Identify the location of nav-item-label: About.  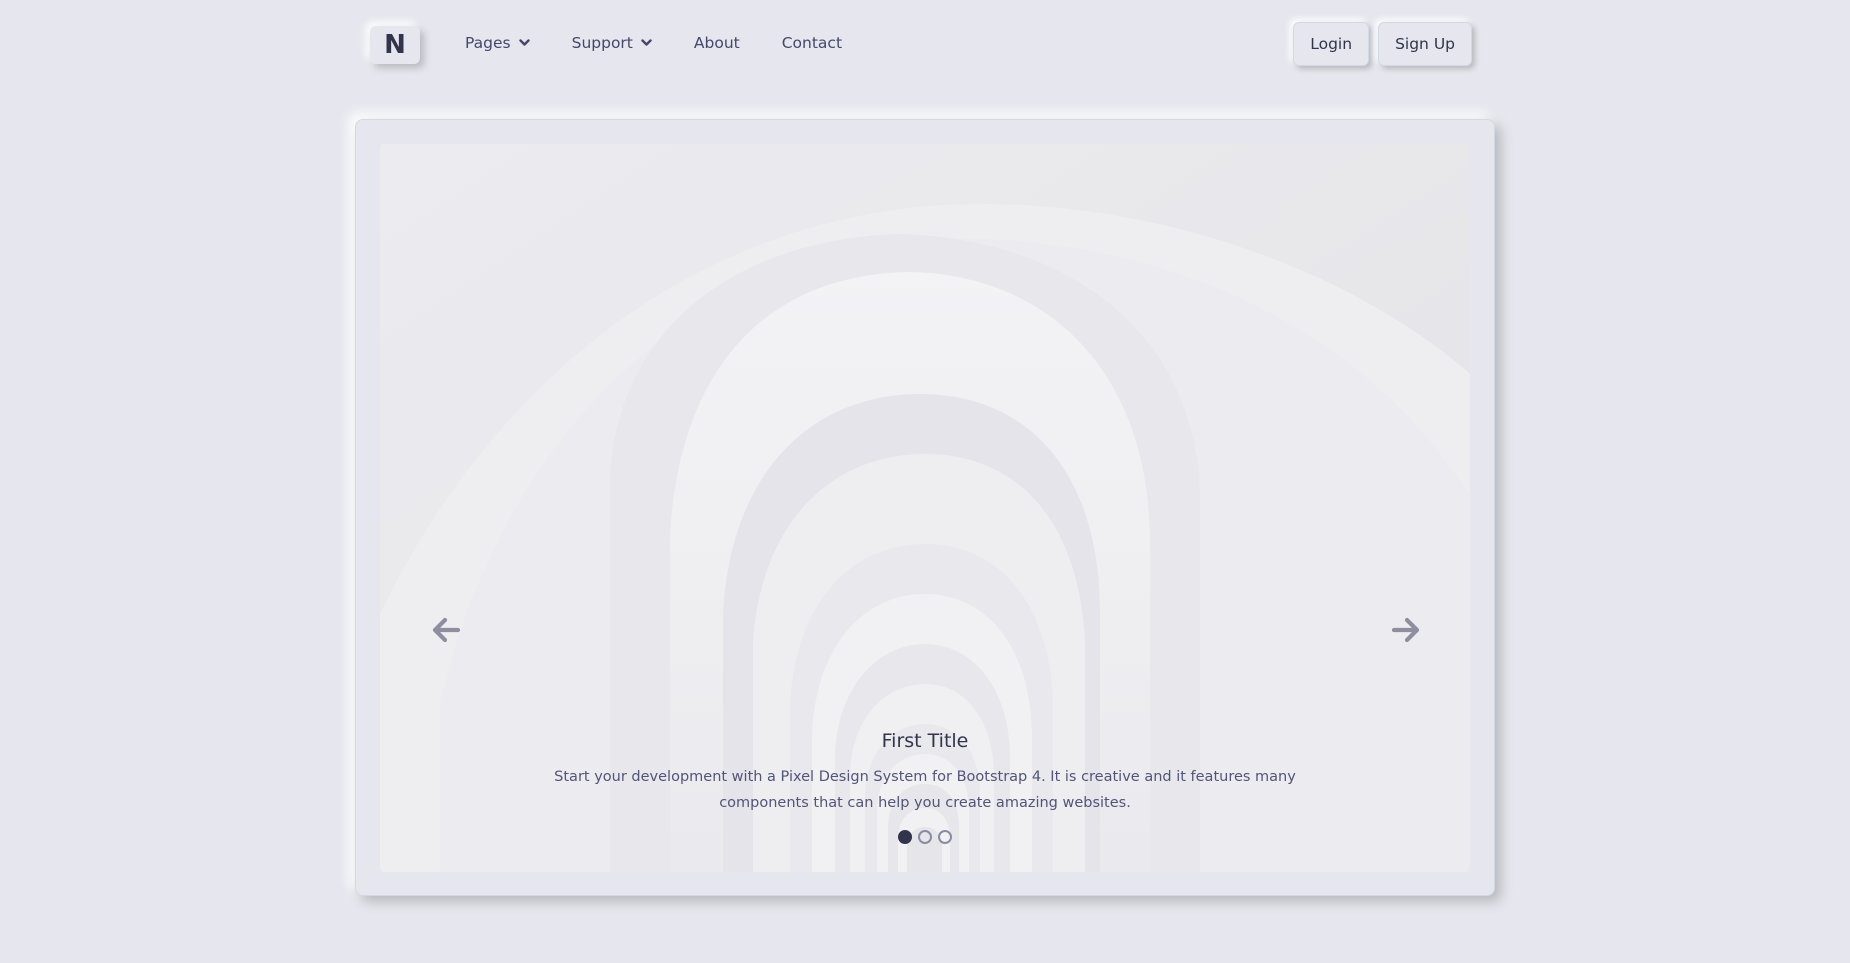
(716, 43).